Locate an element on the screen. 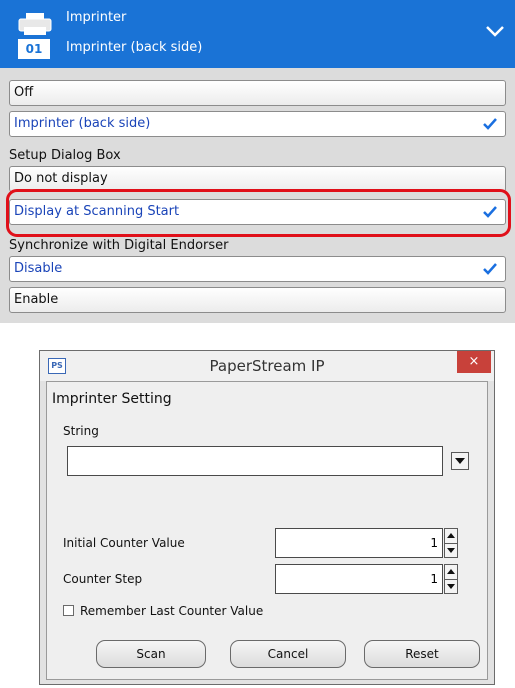  imprinter-setting-heading: Imprinter Setting is located at coordinates (112, 399).